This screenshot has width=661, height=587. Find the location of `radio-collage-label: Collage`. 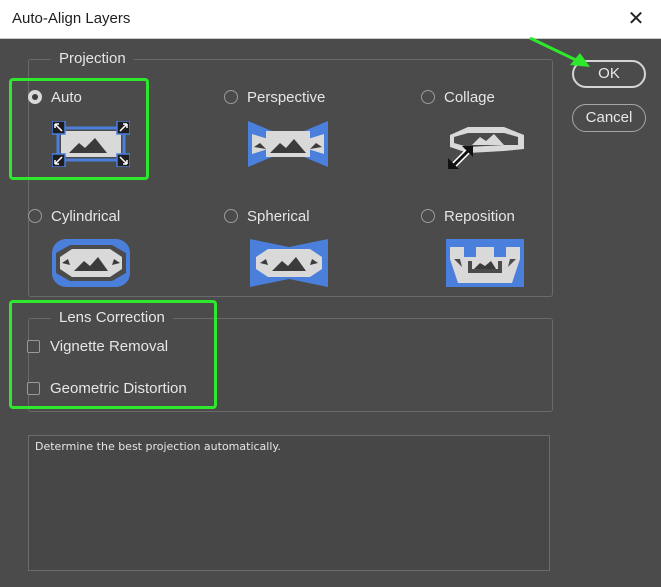

radio-collage-label: Collage is located at coordinates (469, 97).